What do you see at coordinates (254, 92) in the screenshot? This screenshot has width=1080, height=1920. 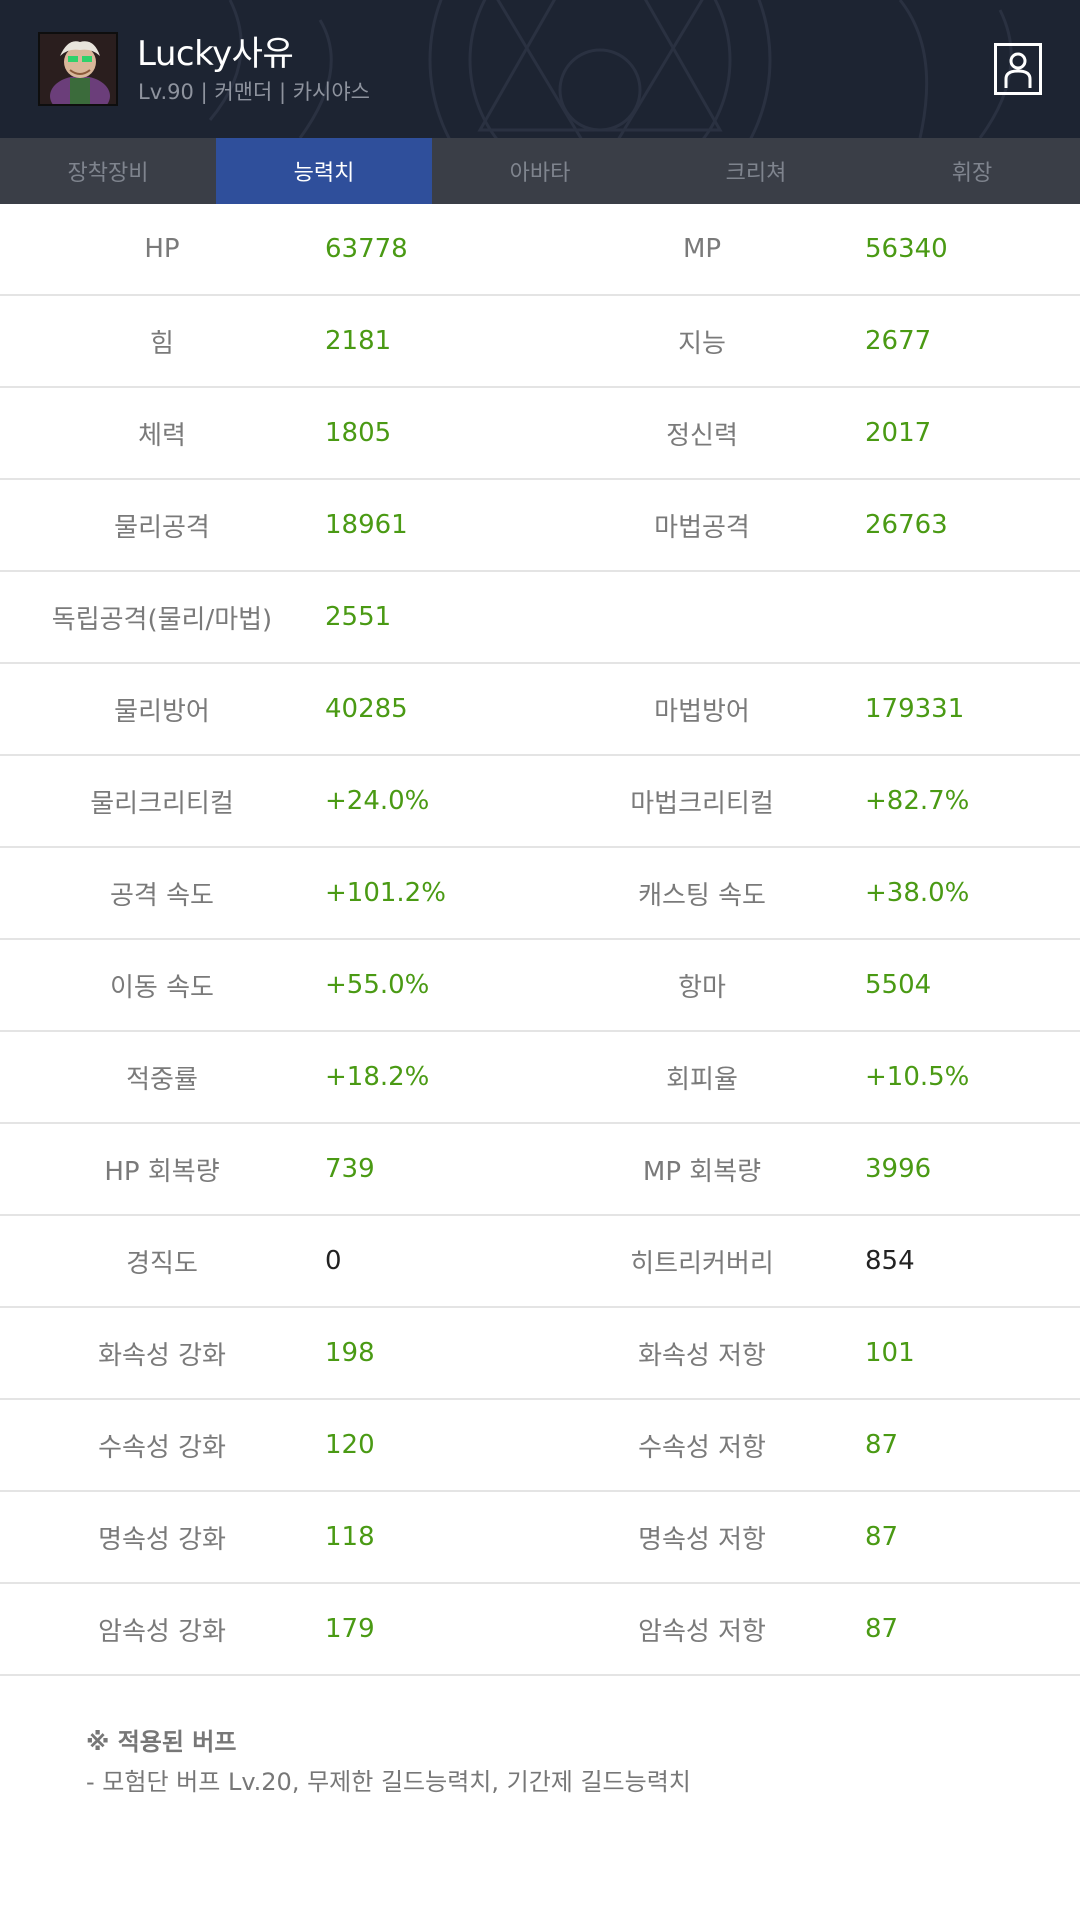 I see `character-info: Lv.90 | 커맨더 | 카시야스` at bounding box center [254, 92].